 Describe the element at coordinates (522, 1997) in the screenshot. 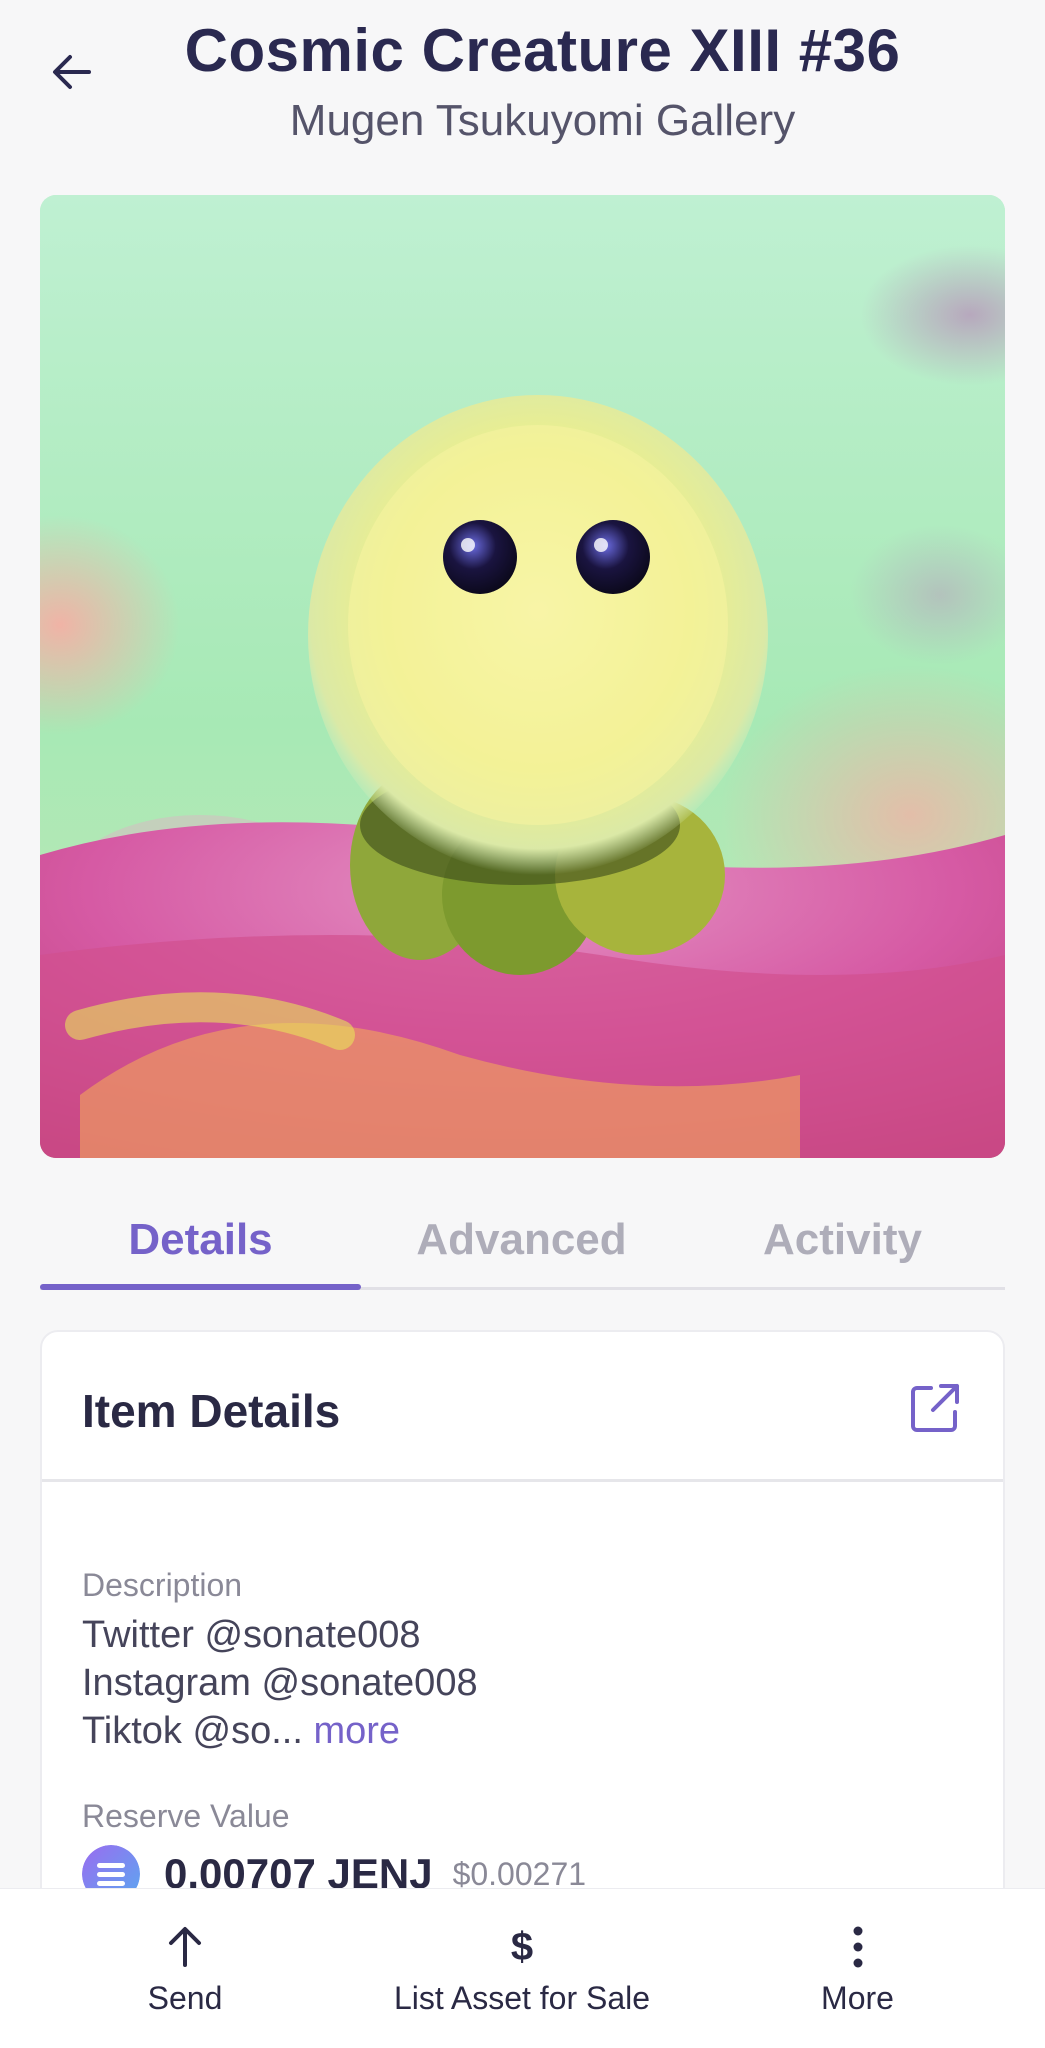

I see `list-asset-label: List Asset for Sale` at that location.